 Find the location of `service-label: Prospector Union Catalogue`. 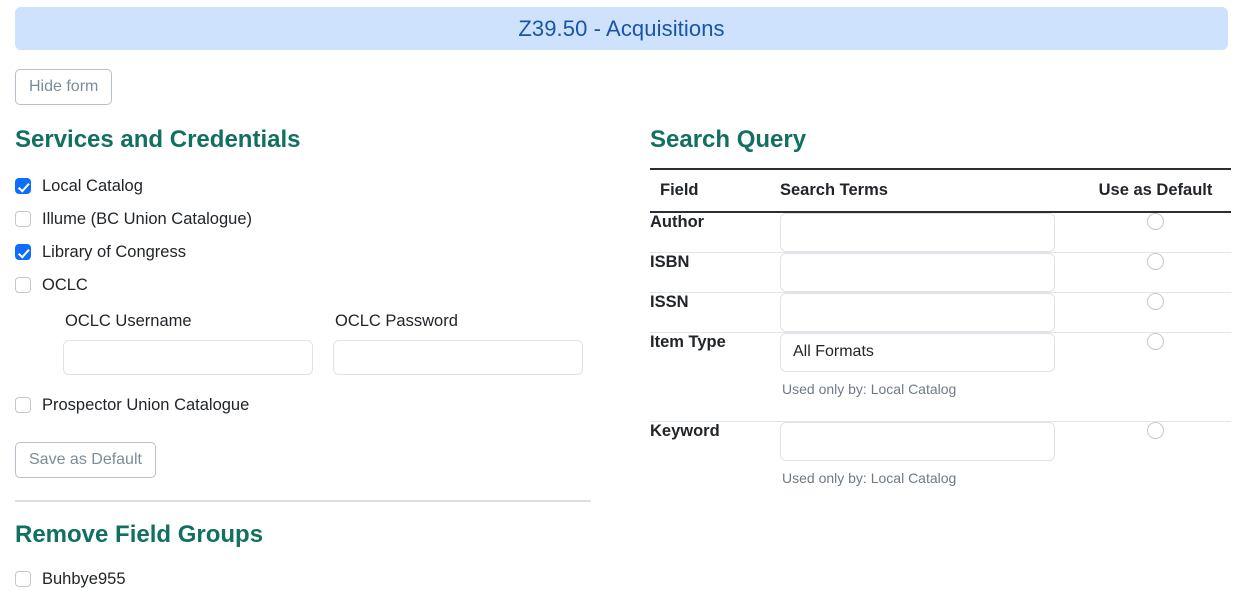

service-label: Prospector Union Catalogue is located at coordinates (145, 405).